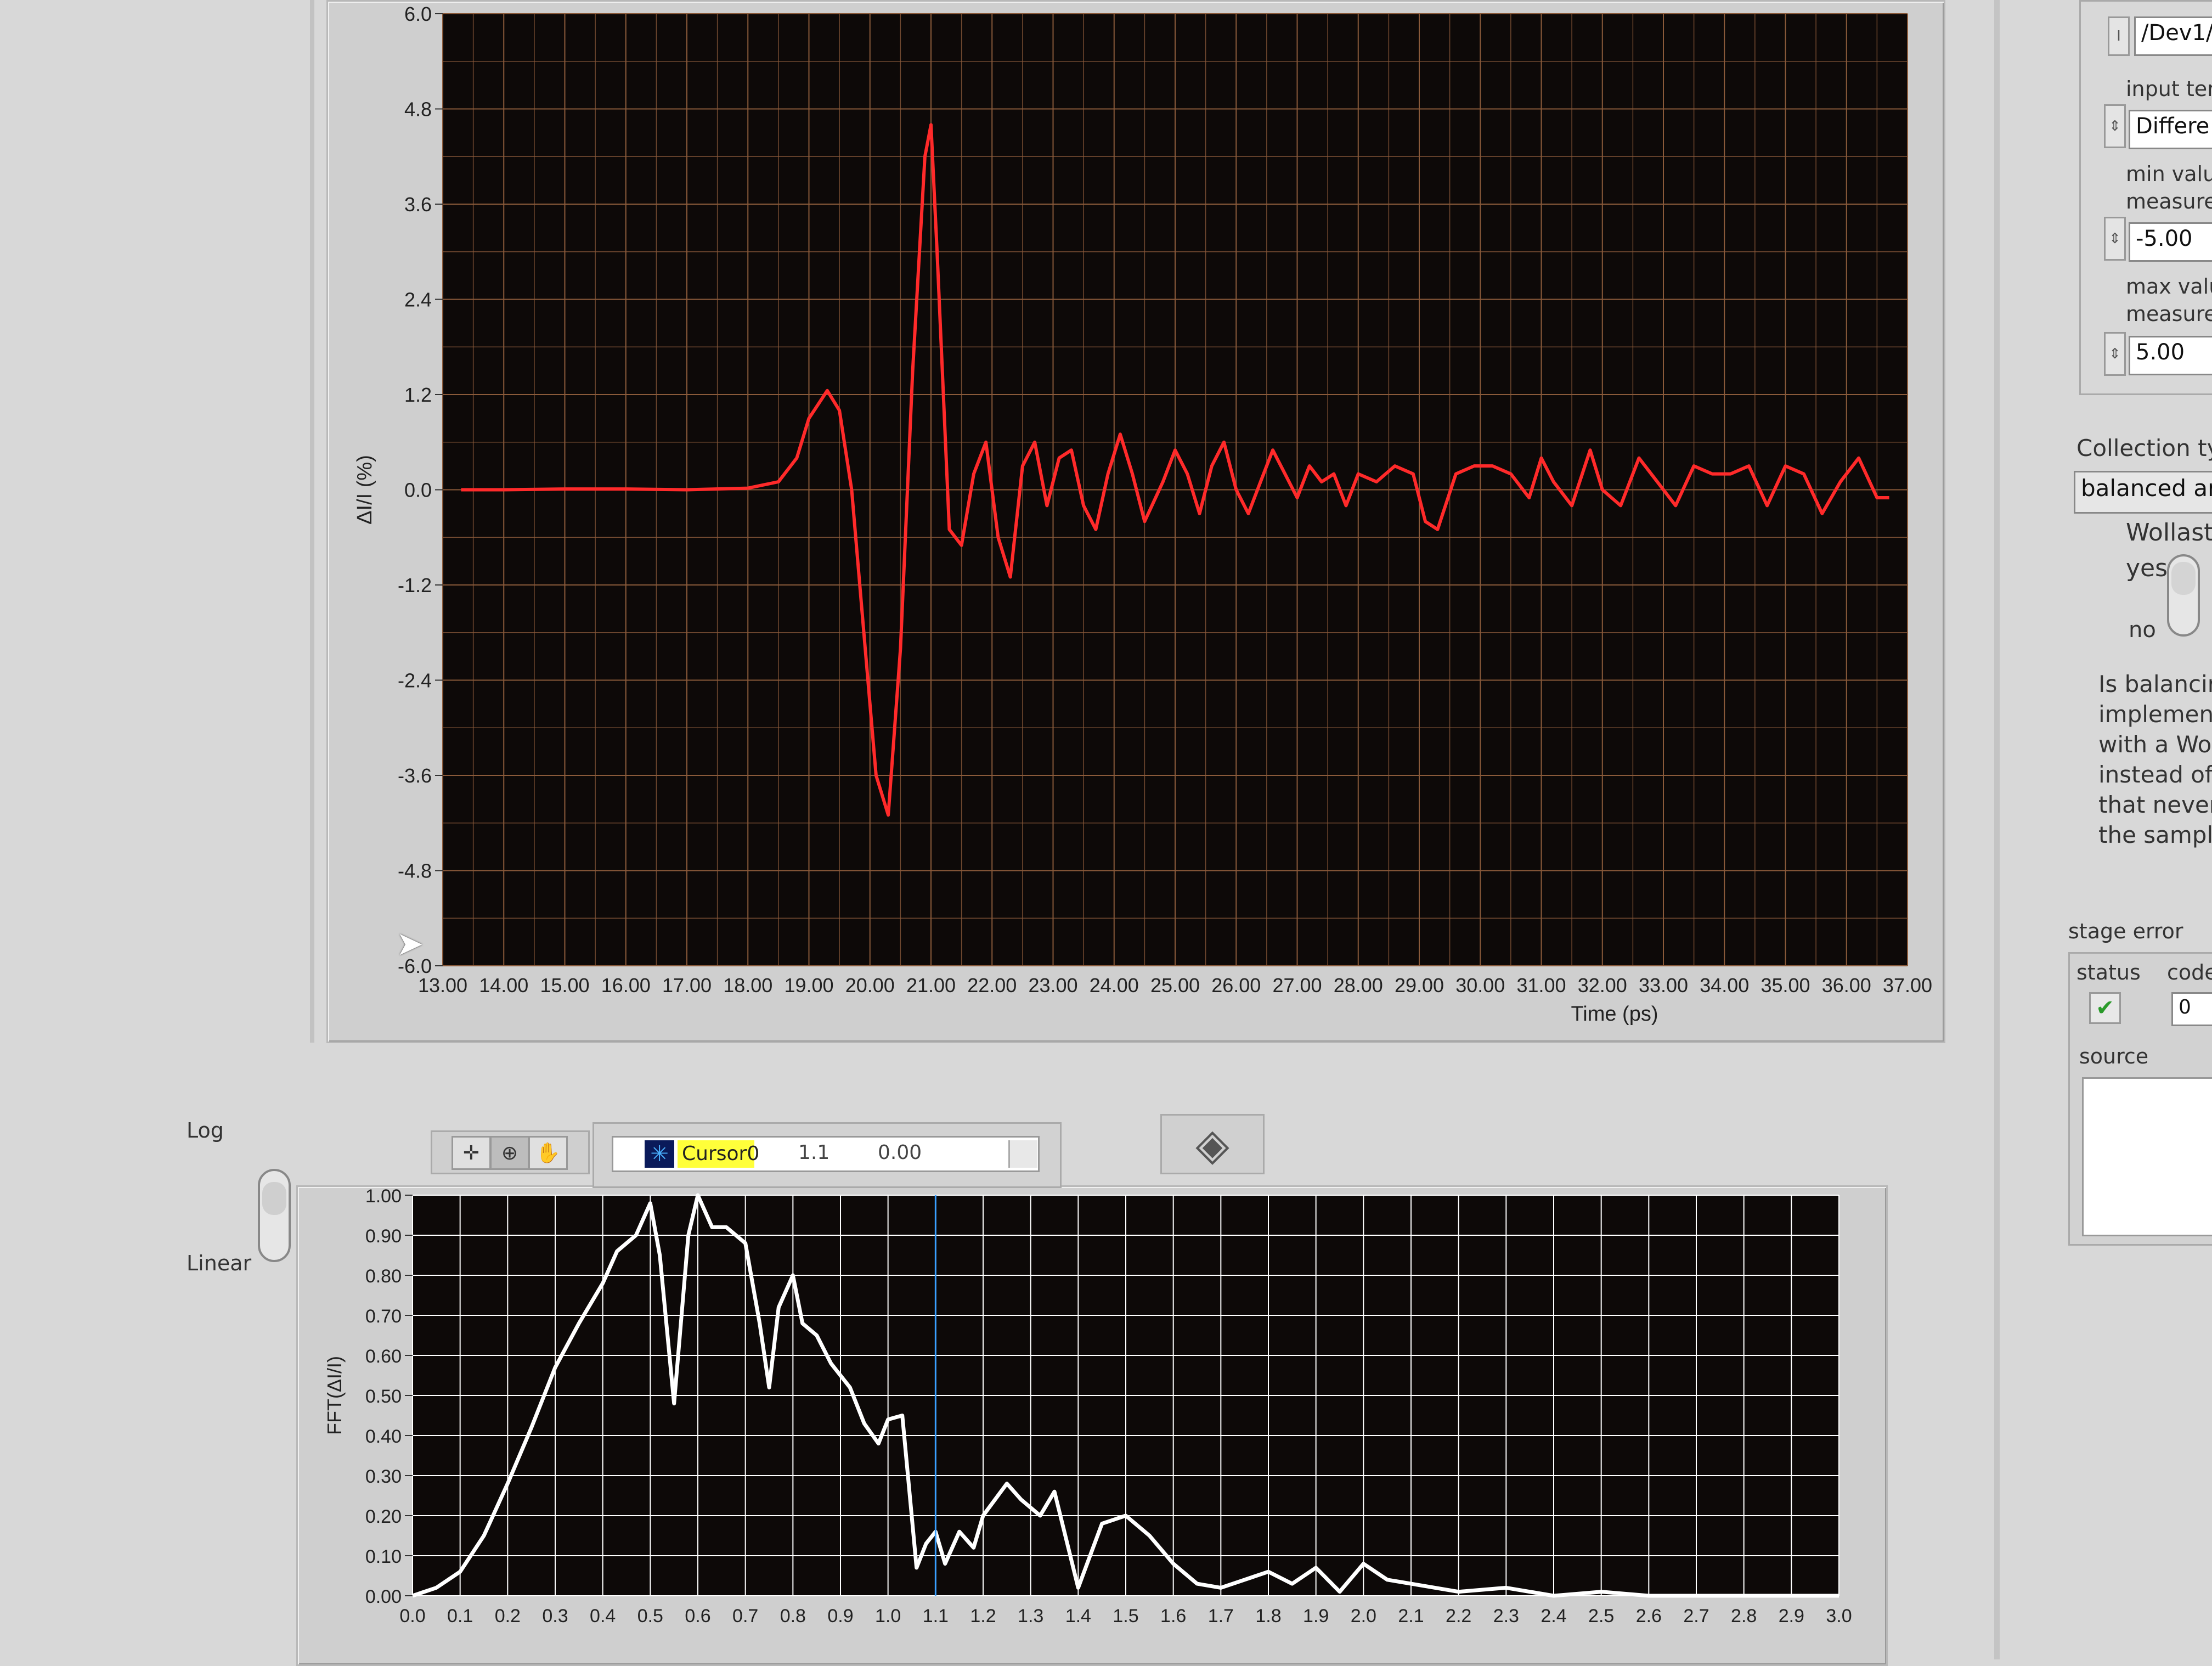  What do you see at coordinates (1268, 1616) in the screenshot?
I see `x-tick-label: 1.8` at bounding box center [1268, 1616].